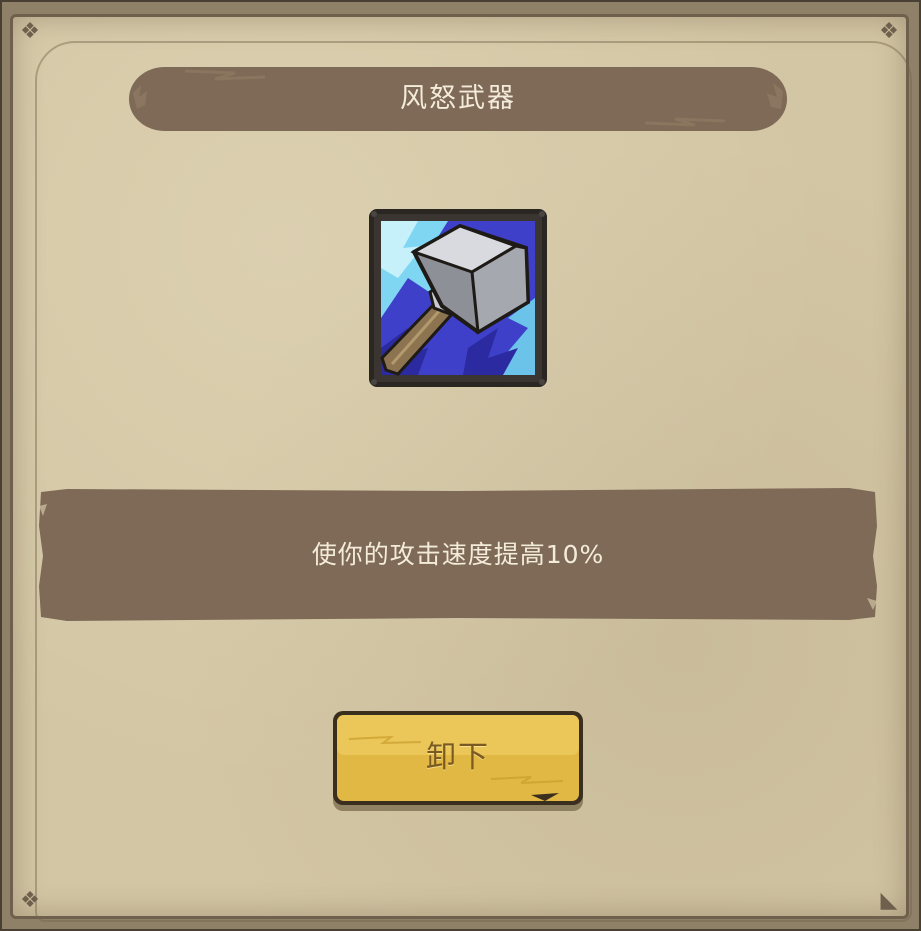 This screenshot has height=931, width=921. I want to click on item-description-banner: 使你的攻击速度提高10%, so click(458, 554).